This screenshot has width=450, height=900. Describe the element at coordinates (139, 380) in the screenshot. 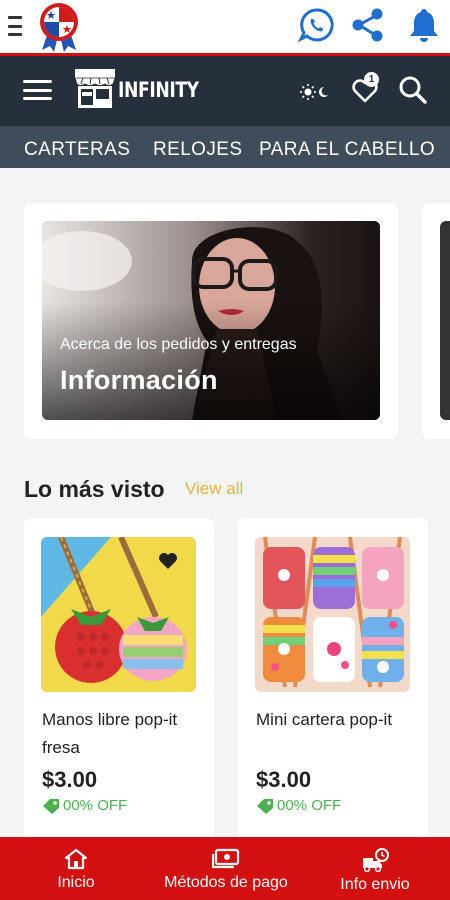

I see `banner-title: Información` at that location.